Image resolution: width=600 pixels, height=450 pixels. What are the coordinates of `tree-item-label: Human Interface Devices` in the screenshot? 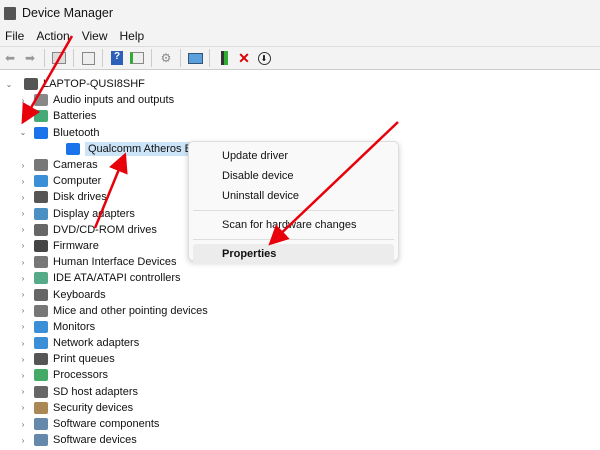 It's located at (115, 262).